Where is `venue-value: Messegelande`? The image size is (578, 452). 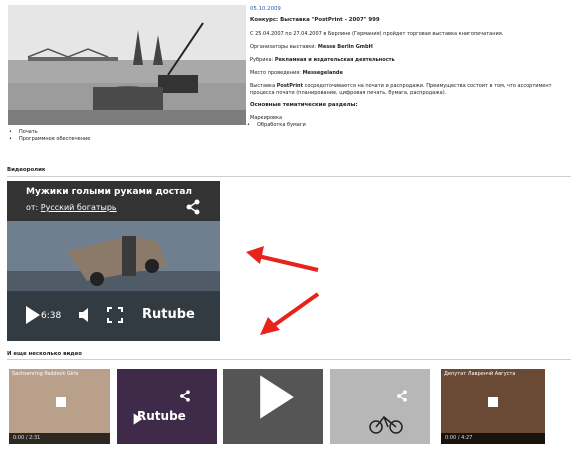
venue-value: Messegelande is located at coordinates (322, 73).